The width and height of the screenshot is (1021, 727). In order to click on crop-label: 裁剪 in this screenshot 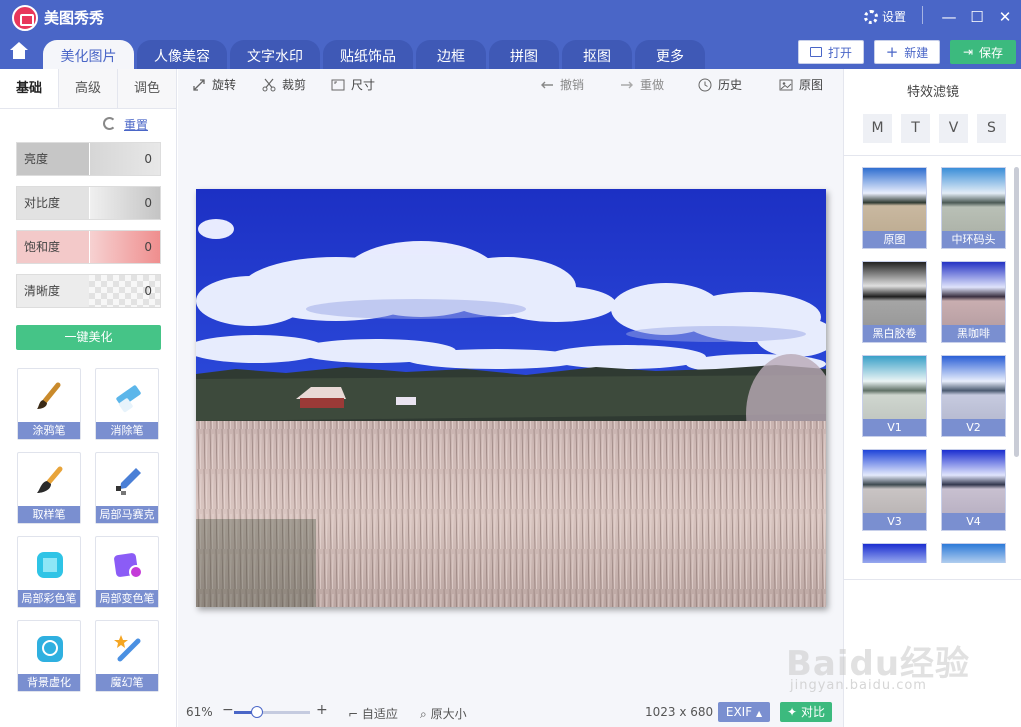, I will do `click(294, 85)`.